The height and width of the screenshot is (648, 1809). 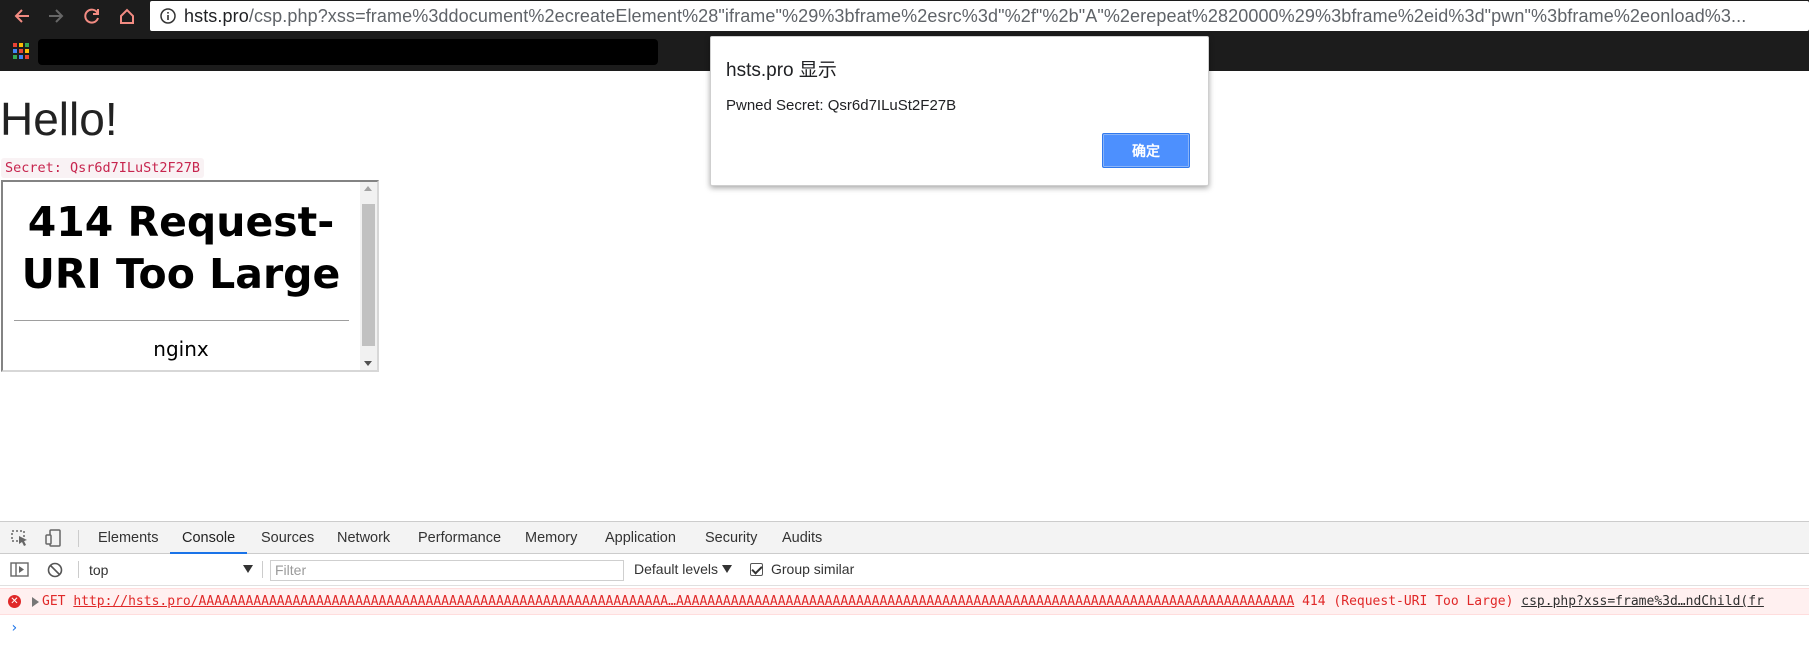 What do you see at coordinates (683, 569) in the screenshot?
I see `levels-dropdown: Default levels` at bounding box center [683, 569].